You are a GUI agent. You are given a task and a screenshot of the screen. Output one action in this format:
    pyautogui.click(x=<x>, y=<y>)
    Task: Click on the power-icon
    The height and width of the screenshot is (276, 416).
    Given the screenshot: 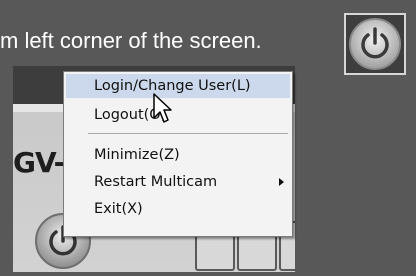 What is the action you would take?
    pyautogui.click(x=375, y=44)
    